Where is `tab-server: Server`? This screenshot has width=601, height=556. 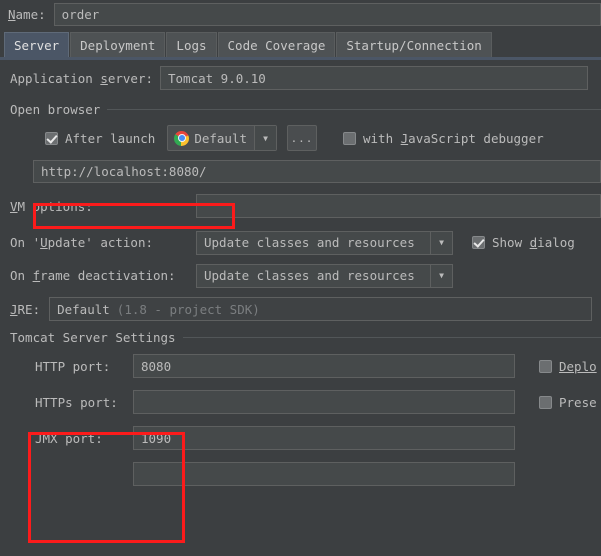
tab-server: Server is located at coordinates (37, 44).